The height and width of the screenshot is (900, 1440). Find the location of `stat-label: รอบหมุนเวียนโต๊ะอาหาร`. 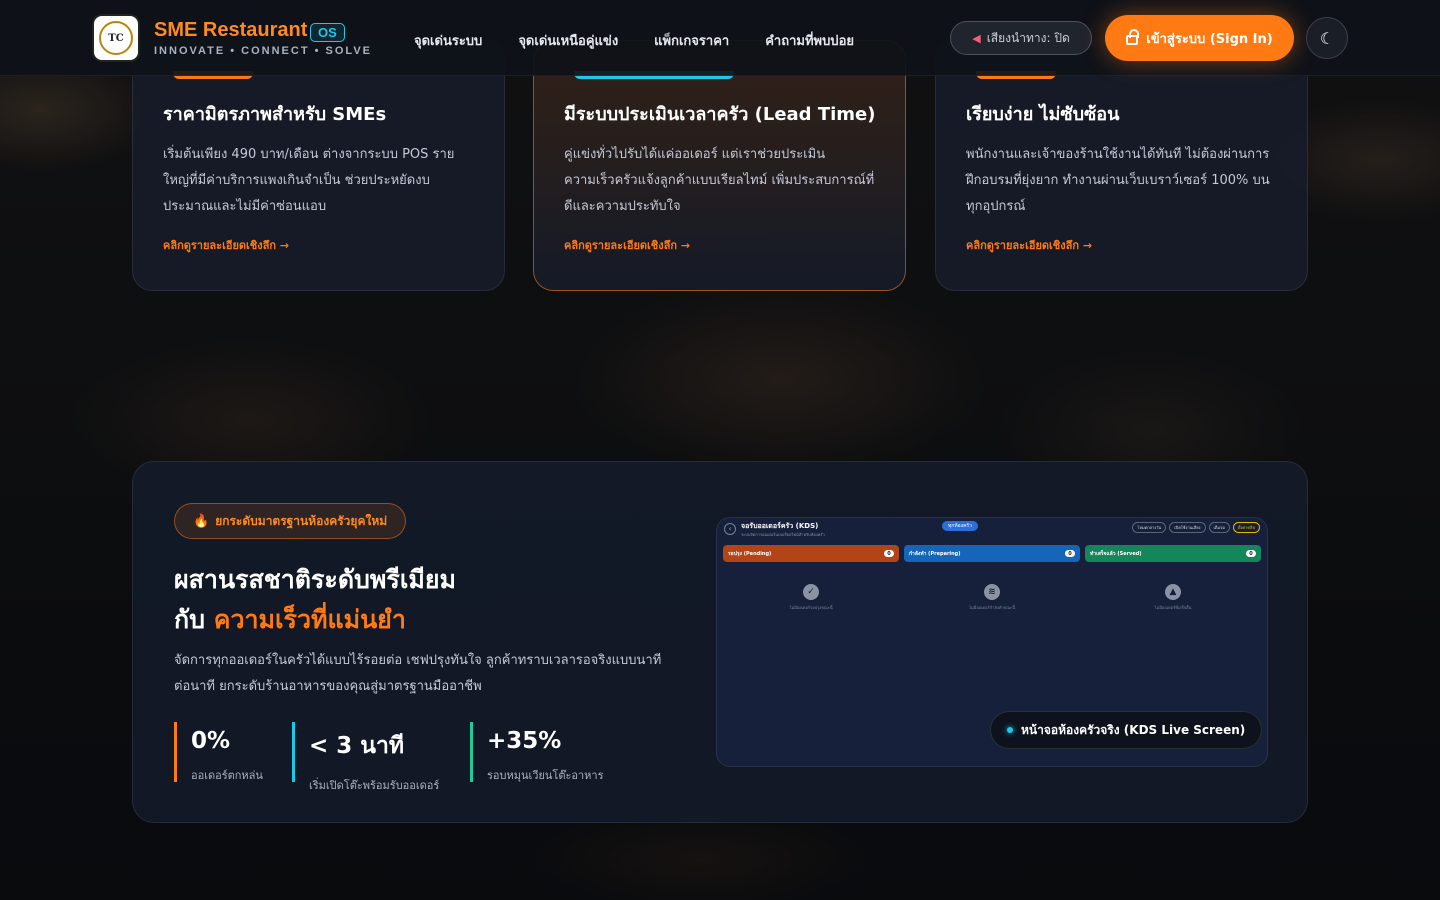

stat-label: รอบหมุนเวียนโต๊ะอาหาร is located at coordinates (545, 775).